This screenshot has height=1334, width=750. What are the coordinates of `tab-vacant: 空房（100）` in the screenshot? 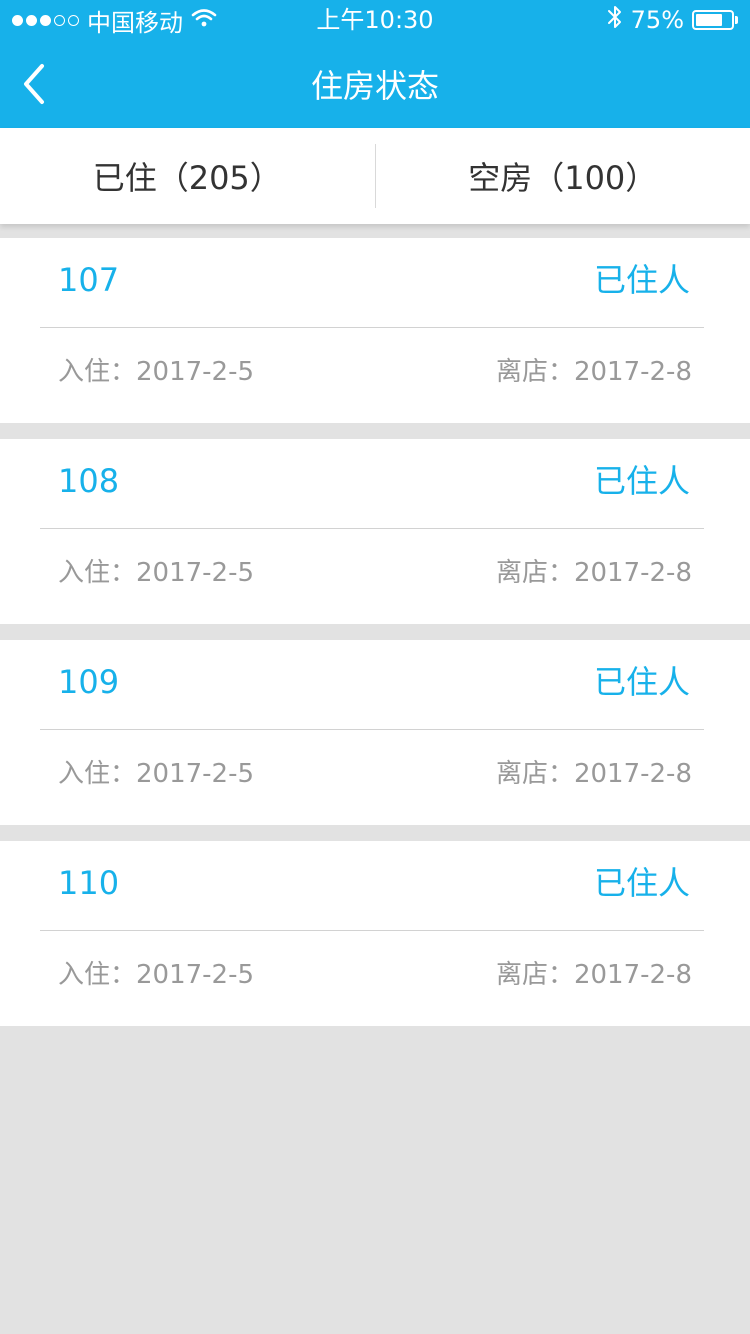 It's located at (563, 176).